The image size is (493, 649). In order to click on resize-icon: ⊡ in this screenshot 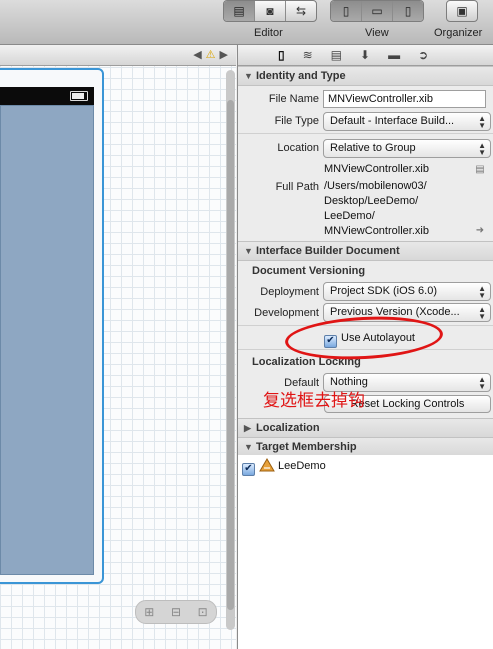, I will do `click(203, 612)`.